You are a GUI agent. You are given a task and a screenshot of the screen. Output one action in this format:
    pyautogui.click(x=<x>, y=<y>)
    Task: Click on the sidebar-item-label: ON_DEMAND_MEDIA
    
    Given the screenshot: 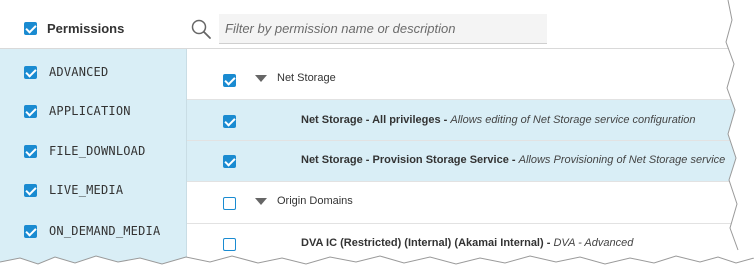 What is the action you would take?
    pyautogui.click(x=105, y=231)
    